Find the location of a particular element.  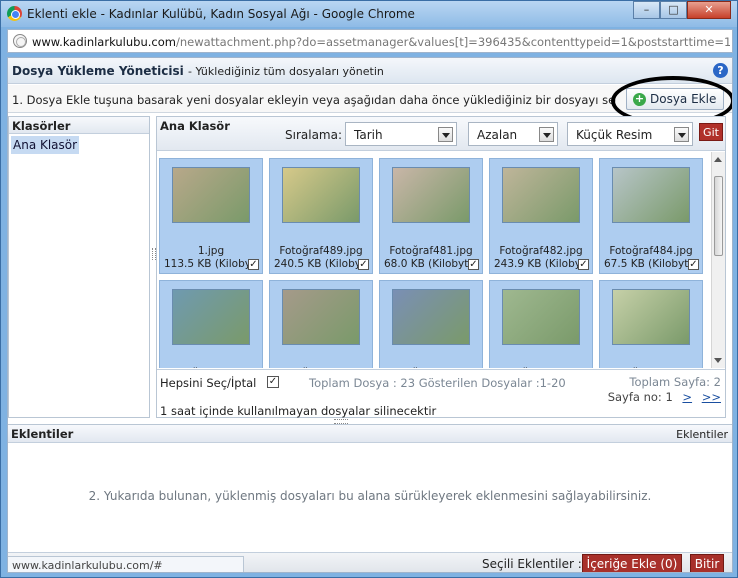

file-name: Fotoğraf483.jpg is located at coordinates (321, 367).